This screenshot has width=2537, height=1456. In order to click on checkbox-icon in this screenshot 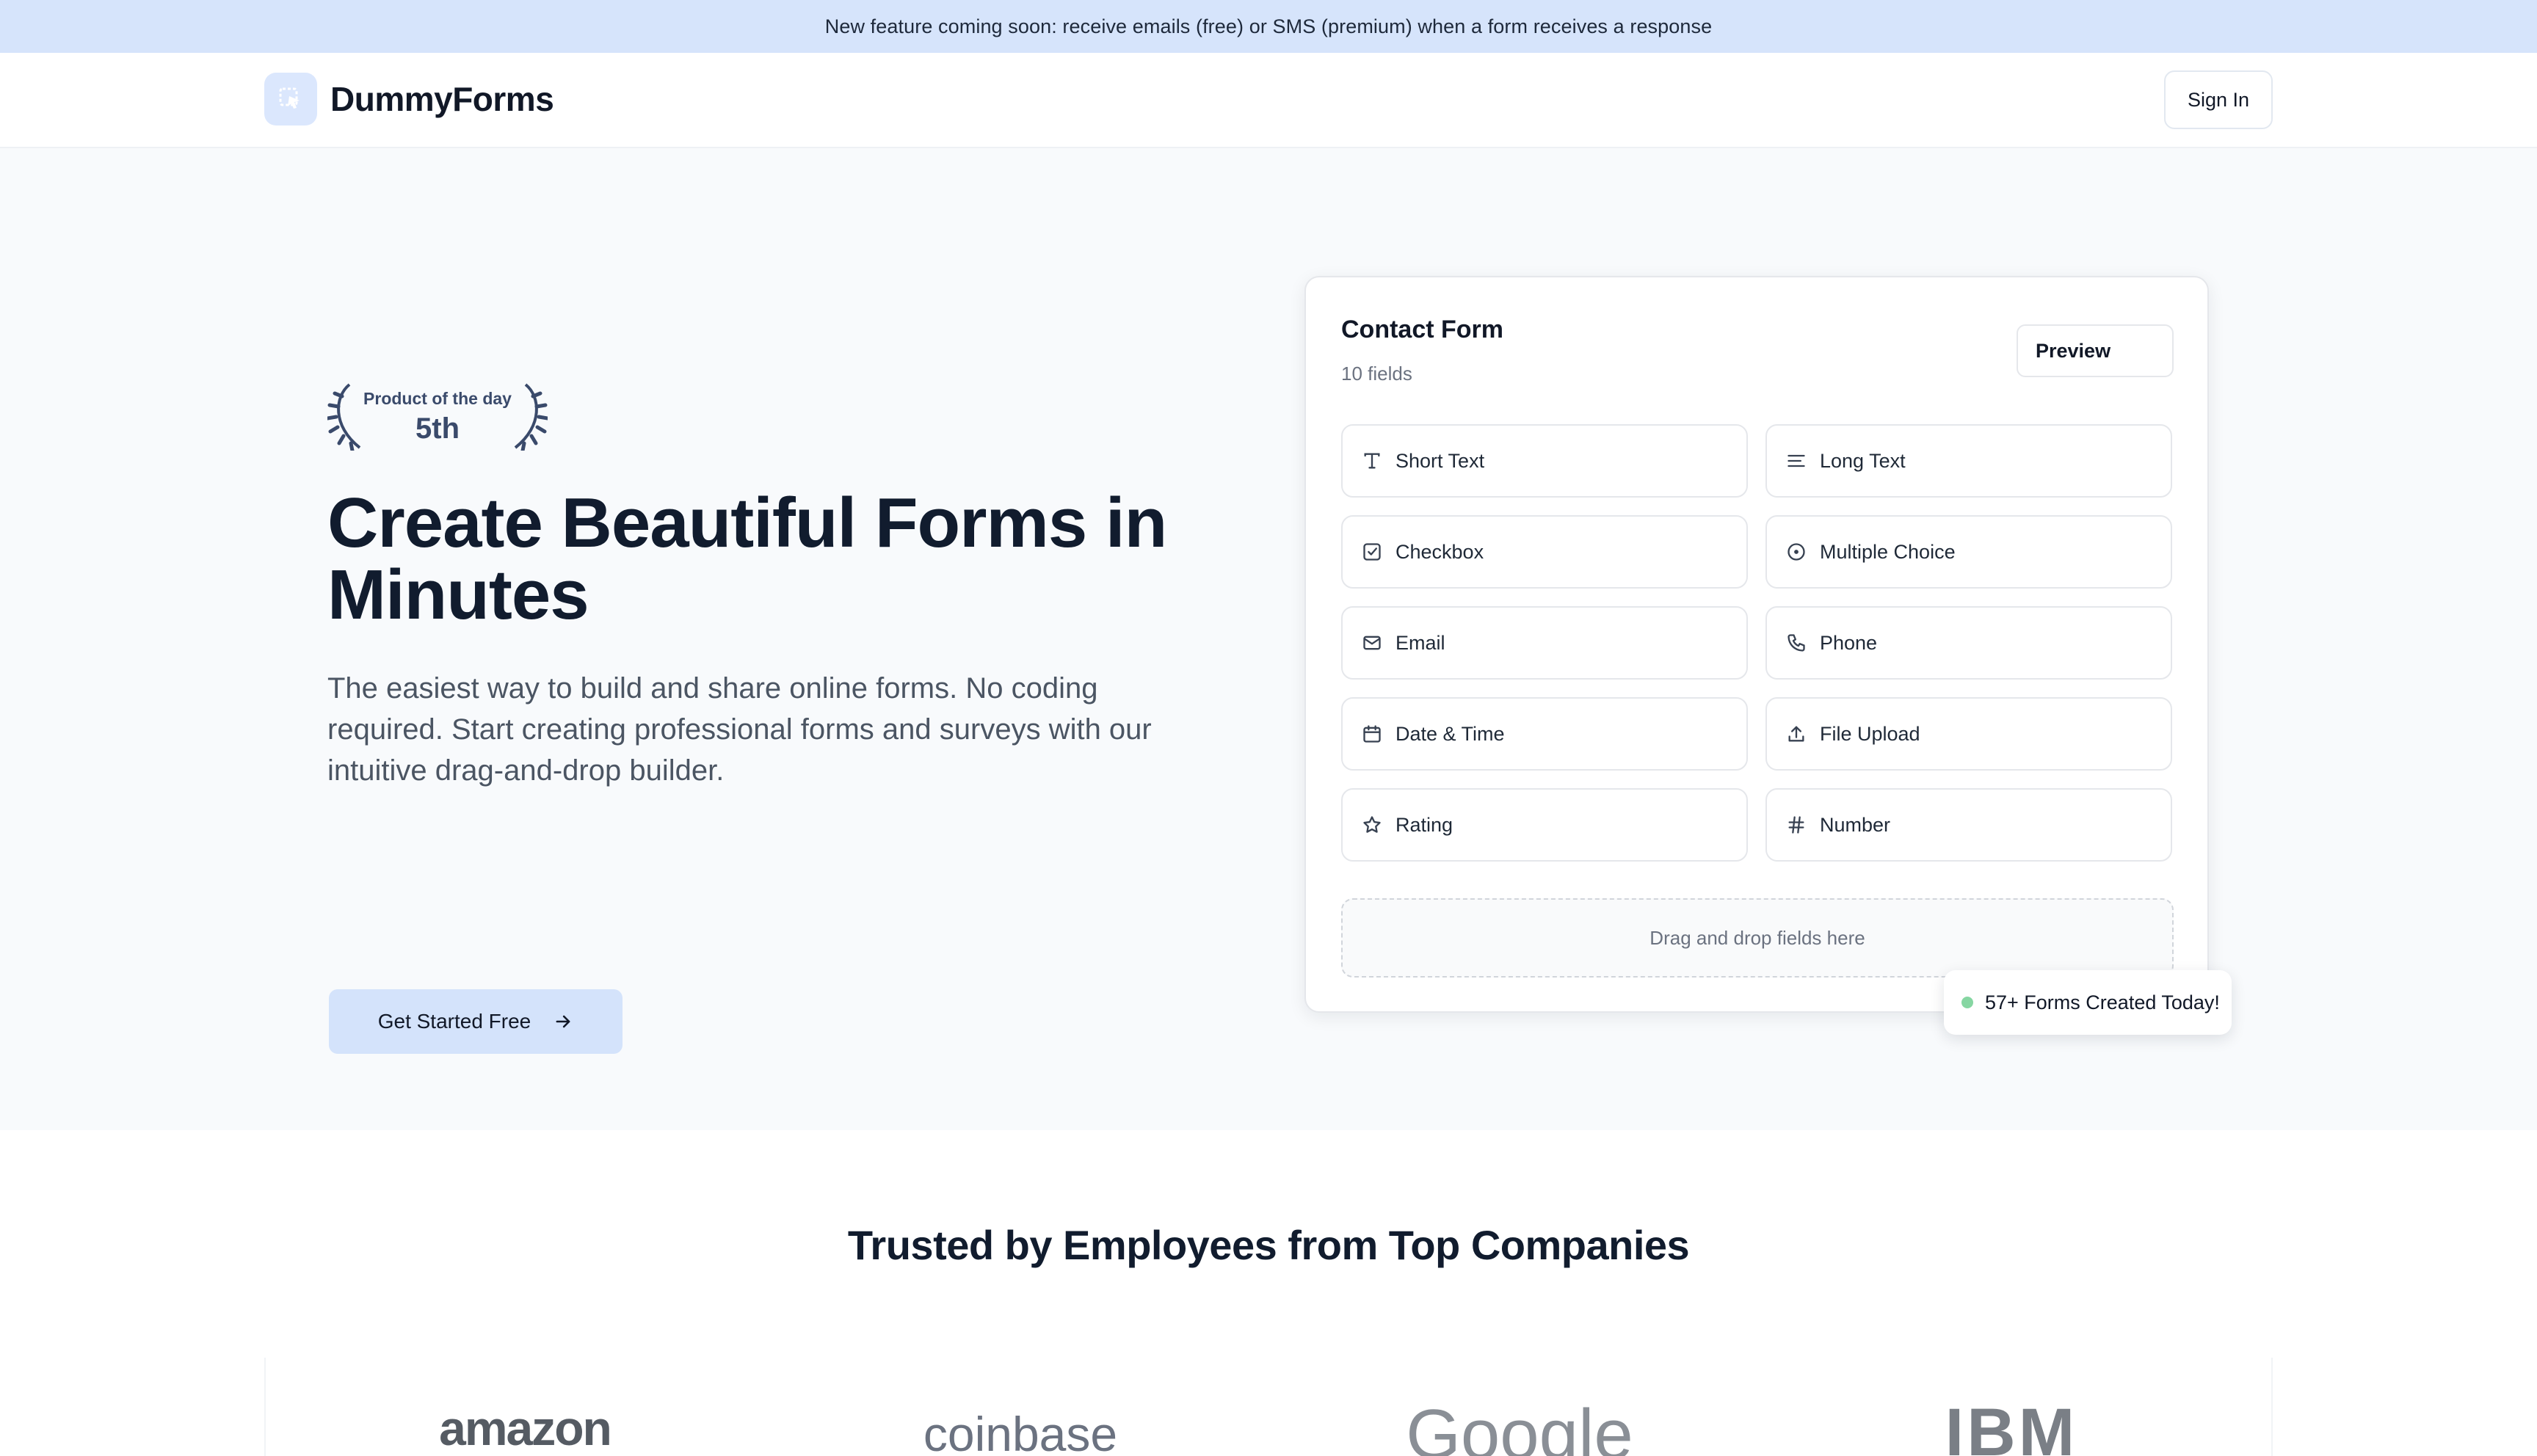, I will do `click(1372, 552)`.